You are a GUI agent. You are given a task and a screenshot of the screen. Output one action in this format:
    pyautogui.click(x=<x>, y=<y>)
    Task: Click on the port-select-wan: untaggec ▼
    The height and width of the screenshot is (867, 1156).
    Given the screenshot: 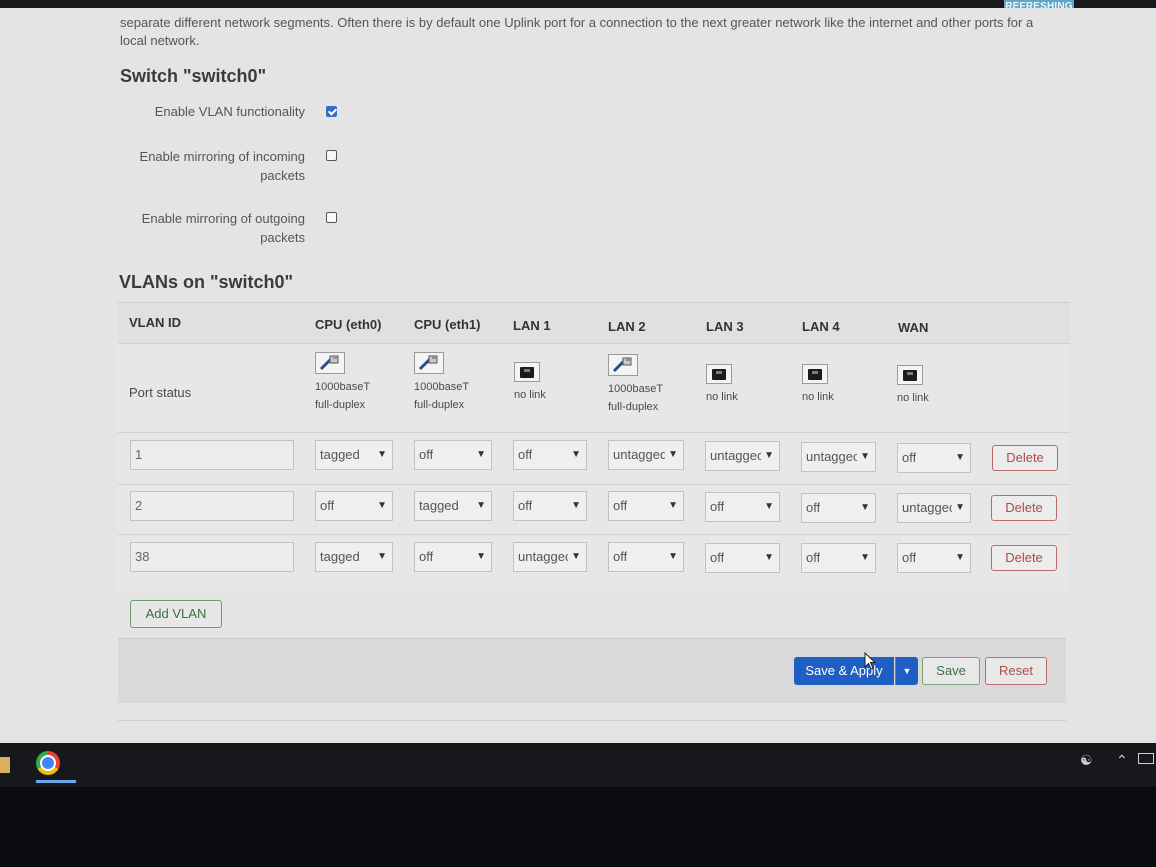 What is the action you would take?
    pyautogui.click(x=934, y=508)
    